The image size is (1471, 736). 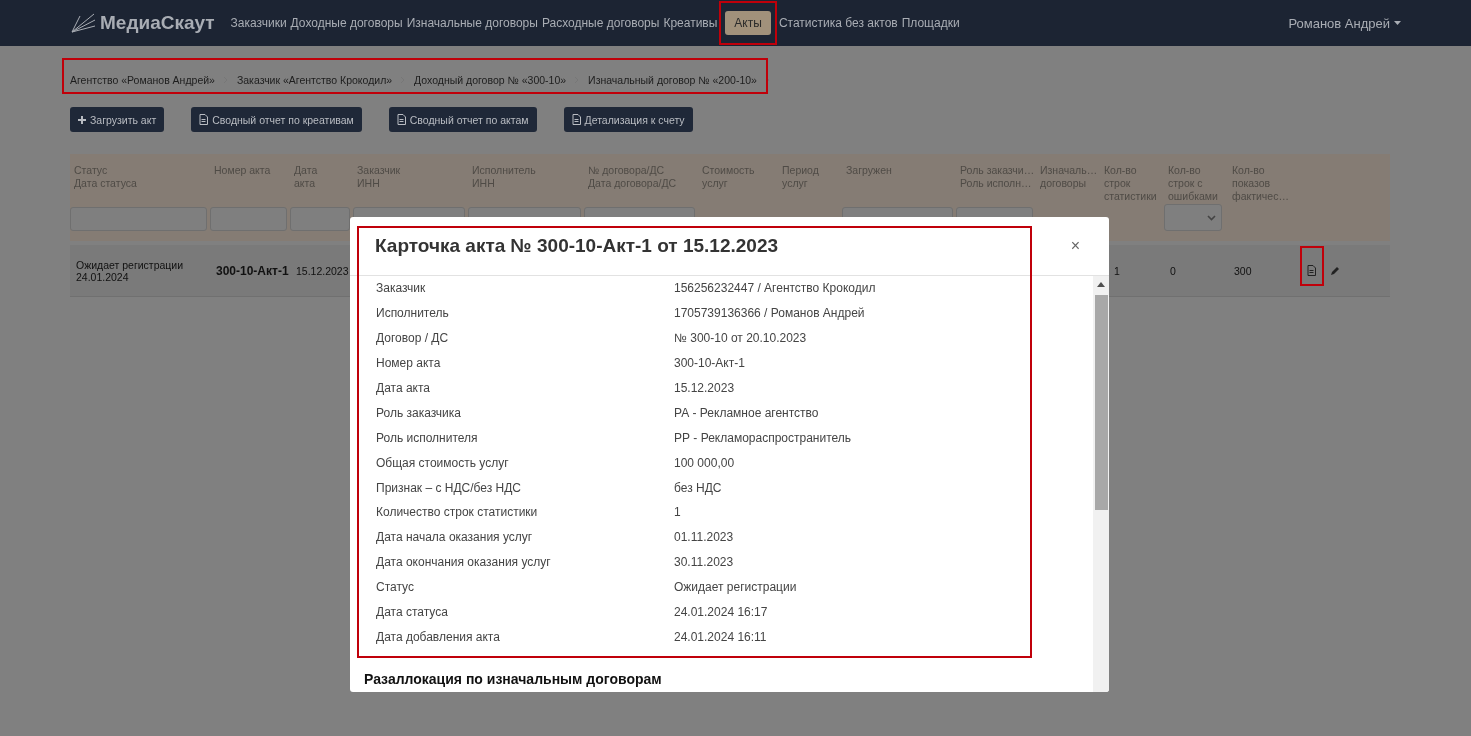 I want to click on field-value: Ожидает регистрации, so click(x=736, y=587).